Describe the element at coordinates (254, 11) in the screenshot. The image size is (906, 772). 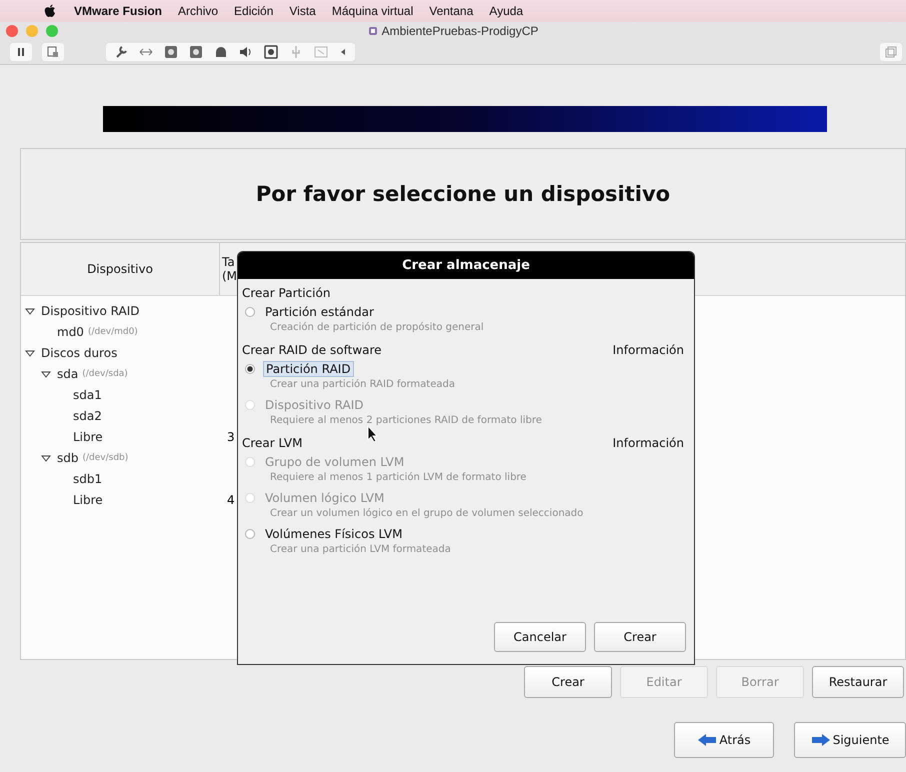
I see `menu-item: Edición` at that location.